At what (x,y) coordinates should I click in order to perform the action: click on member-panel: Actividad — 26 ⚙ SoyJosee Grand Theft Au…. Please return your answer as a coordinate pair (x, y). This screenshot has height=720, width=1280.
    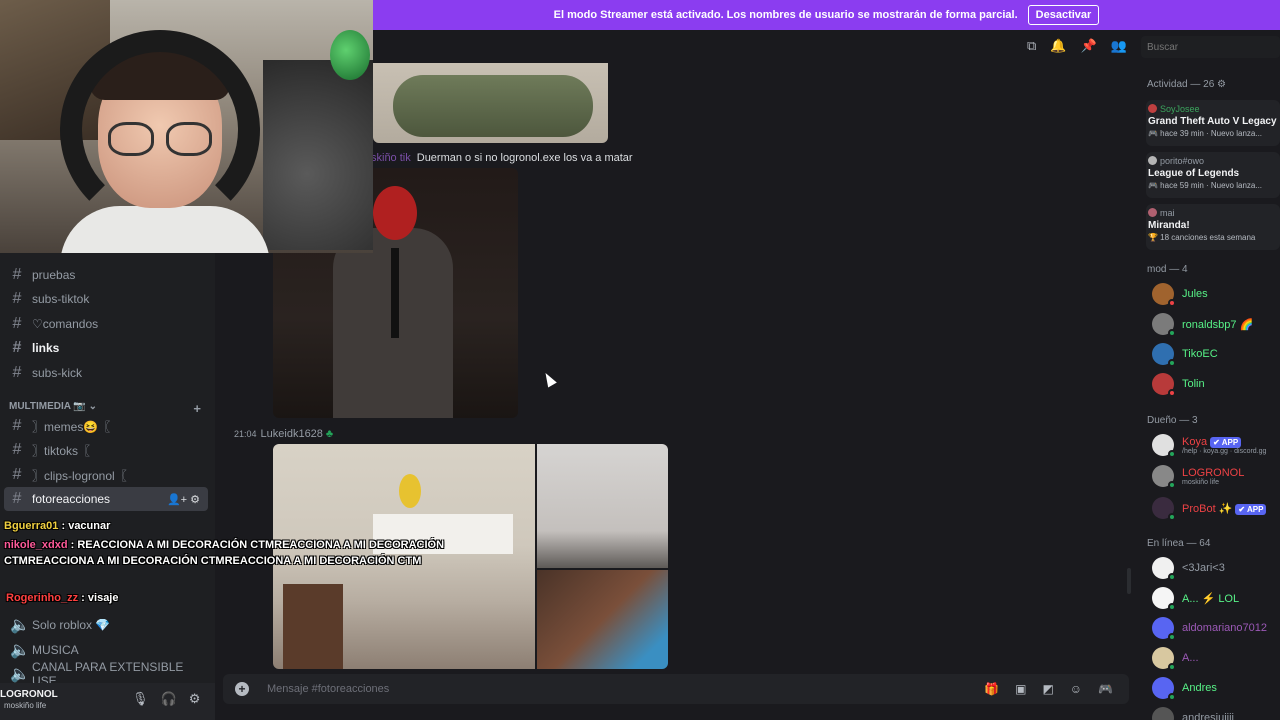
    Looking at the image, I should click on (1210, 392).